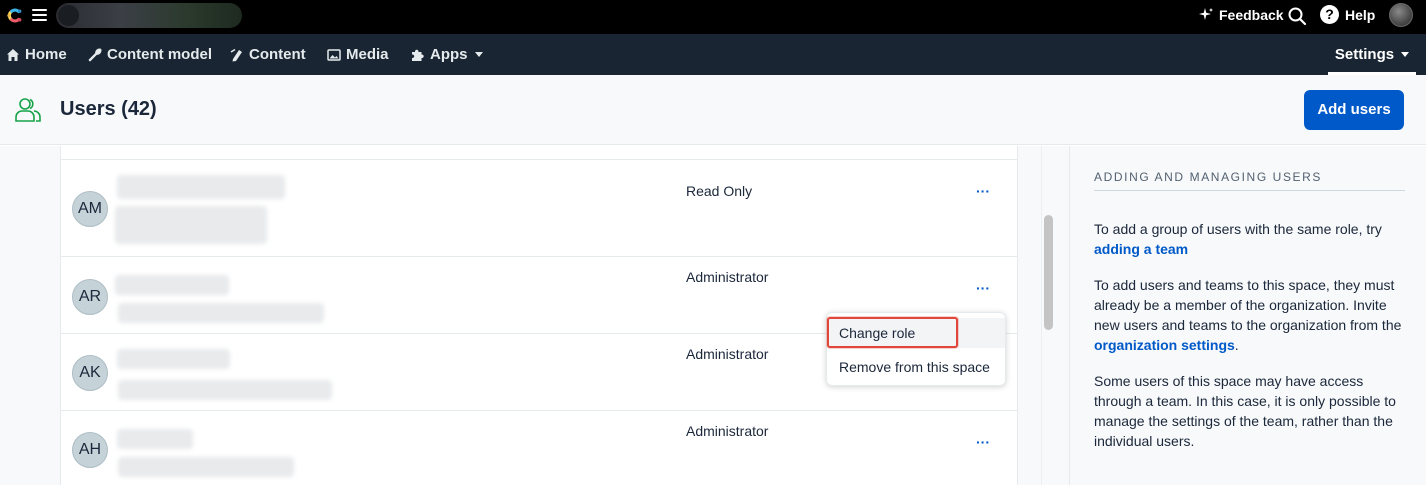 This screenshot has width=1426, height=485. I want to click on avatar: AH, so click(90, 450).